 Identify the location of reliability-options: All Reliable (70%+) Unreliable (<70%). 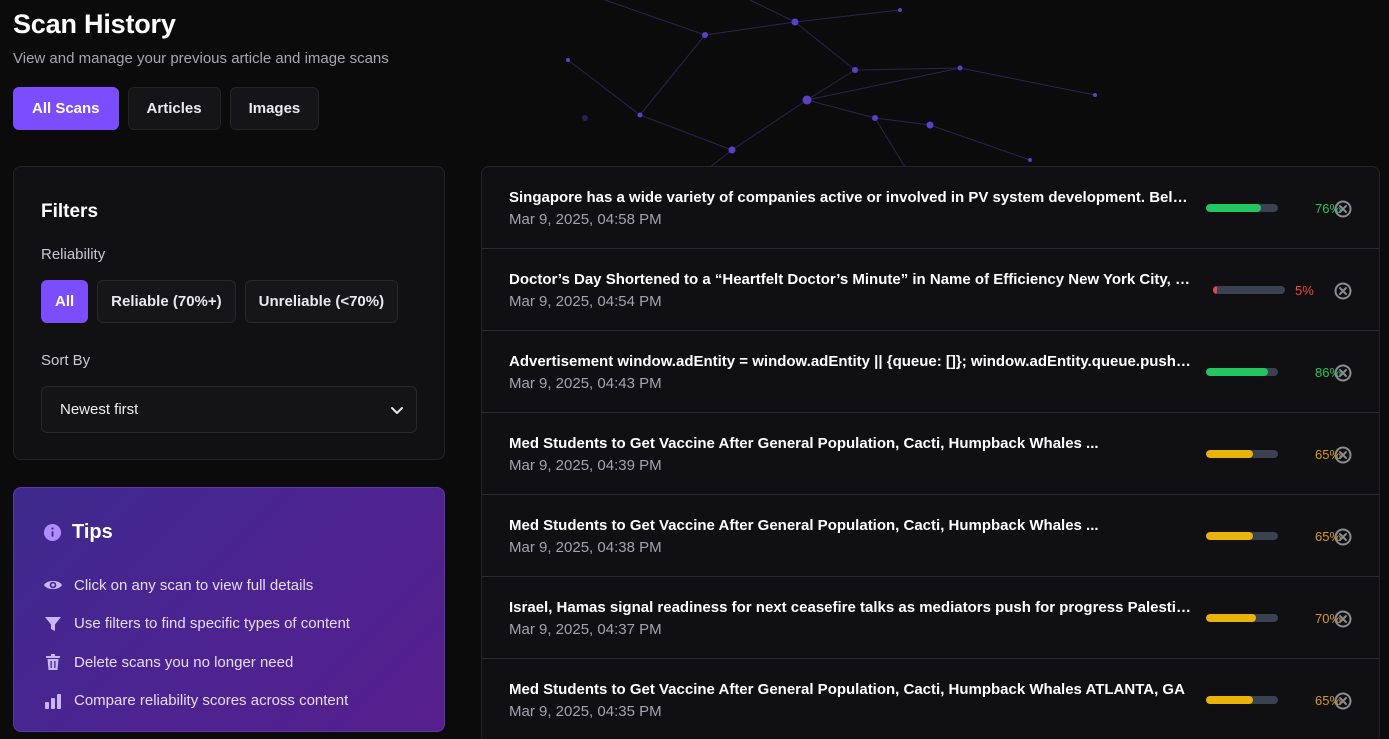
(220, 301).